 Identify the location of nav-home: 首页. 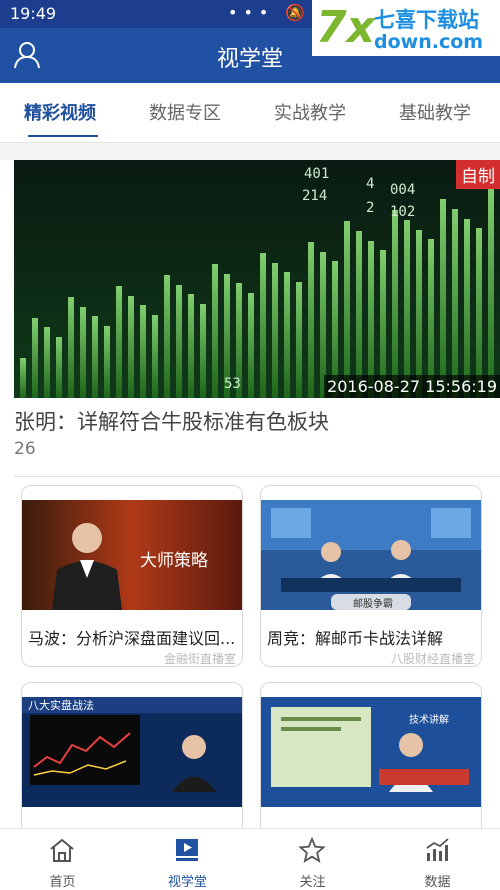
(62, 859).